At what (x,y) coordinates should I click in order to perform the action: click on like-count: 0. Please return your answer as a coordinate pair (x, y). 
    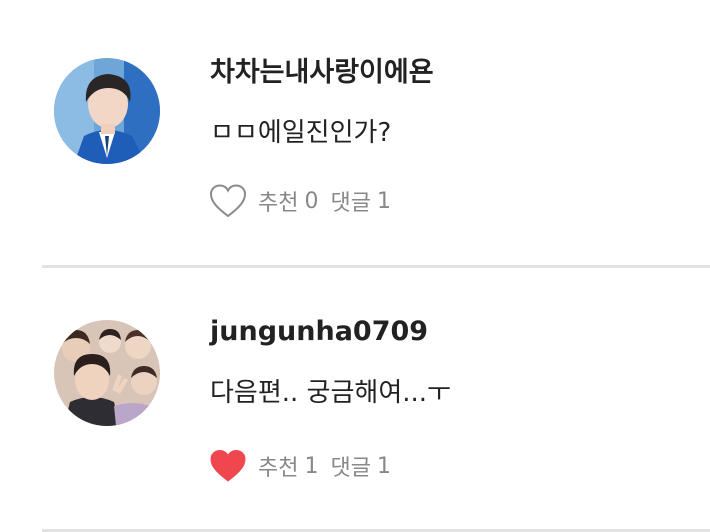
    Looking at the image, I should click on (311, 201).